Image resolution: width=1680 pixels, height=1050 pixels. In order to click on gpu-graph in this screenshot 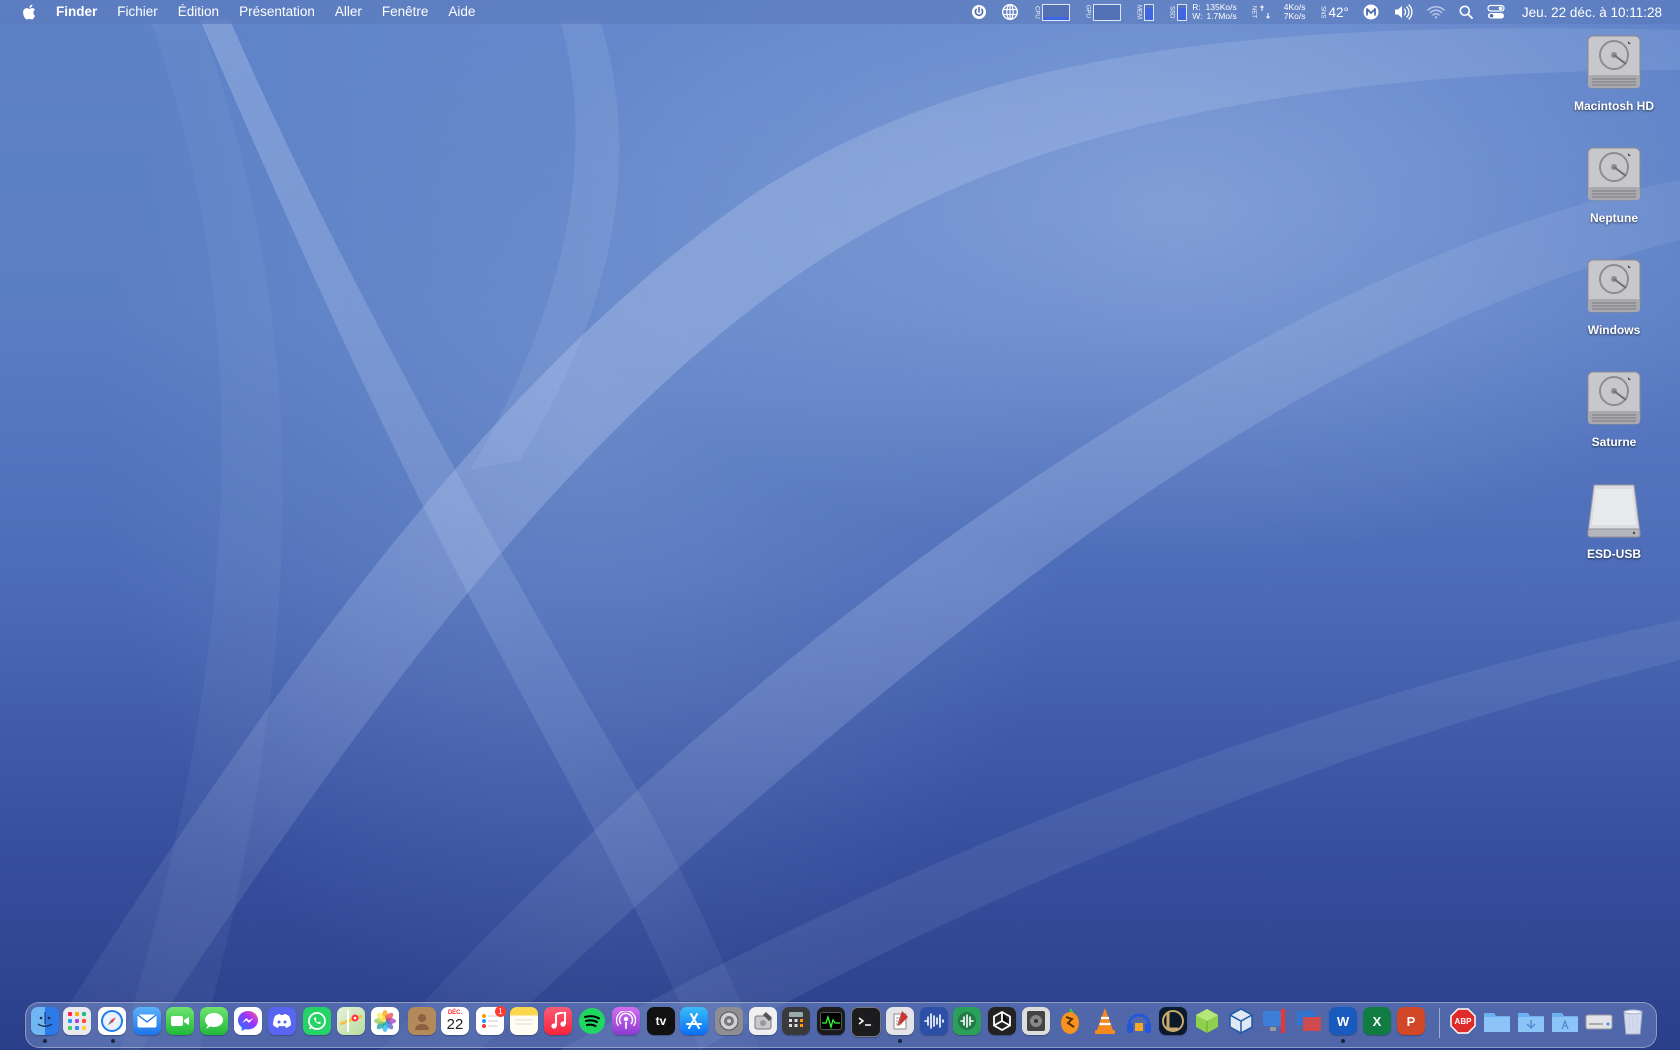, I will do `click(1107, 12)`.